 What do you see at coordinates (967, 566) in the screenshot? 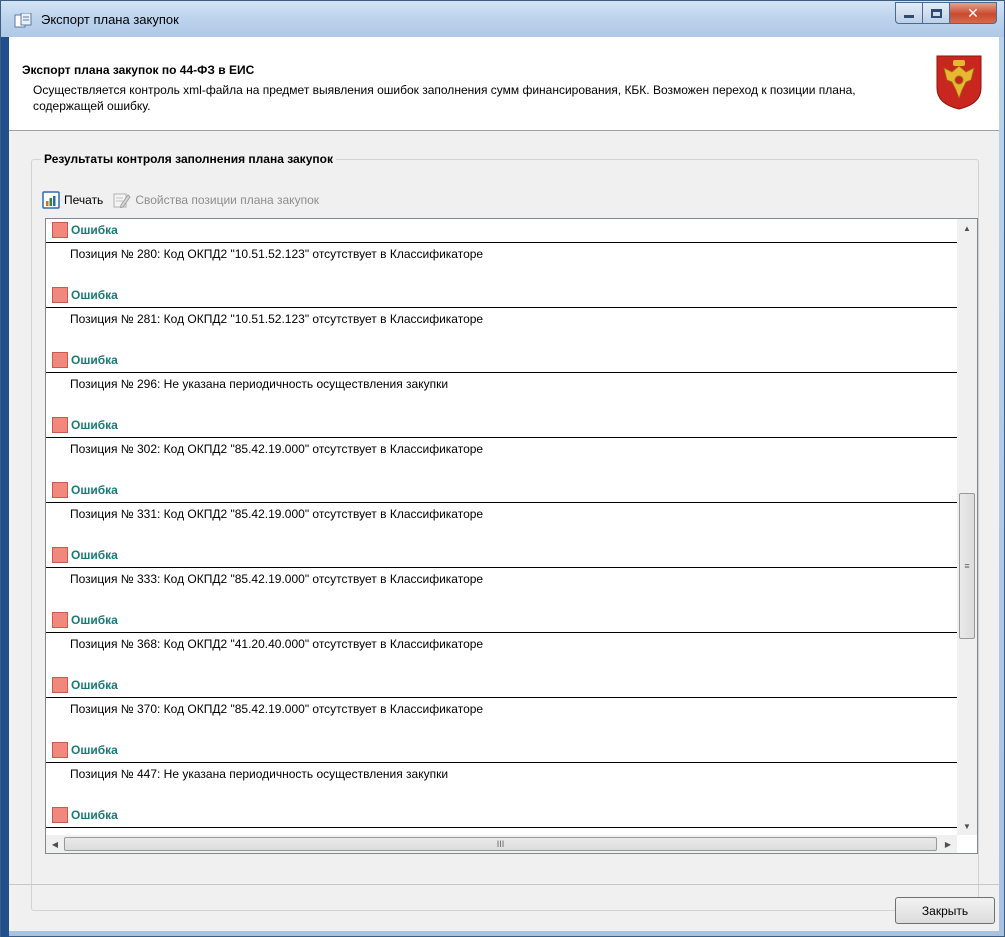
I see `vertical-scroll-thumb: ≡` at bounding box center [967, 566].